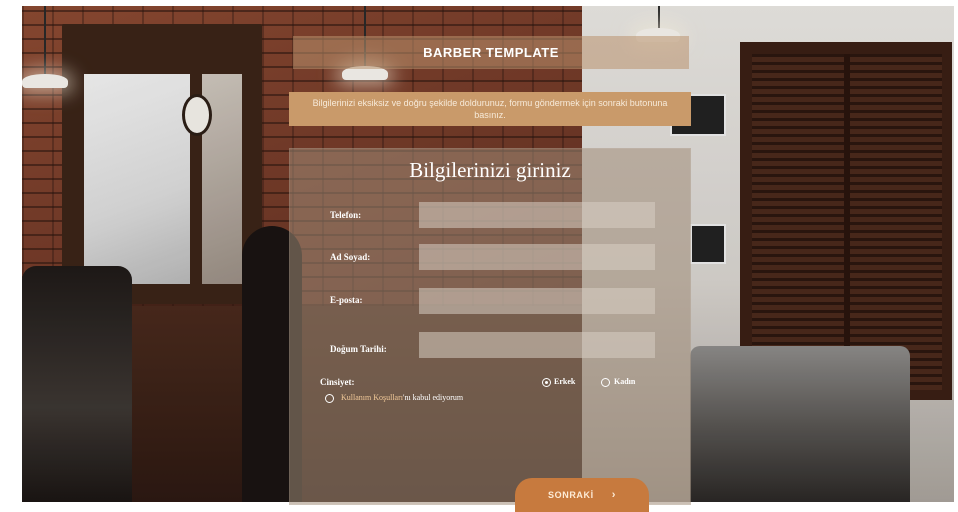 This screenshot has width=958, height=512. I want to click on phone-input, so click(537, 215).